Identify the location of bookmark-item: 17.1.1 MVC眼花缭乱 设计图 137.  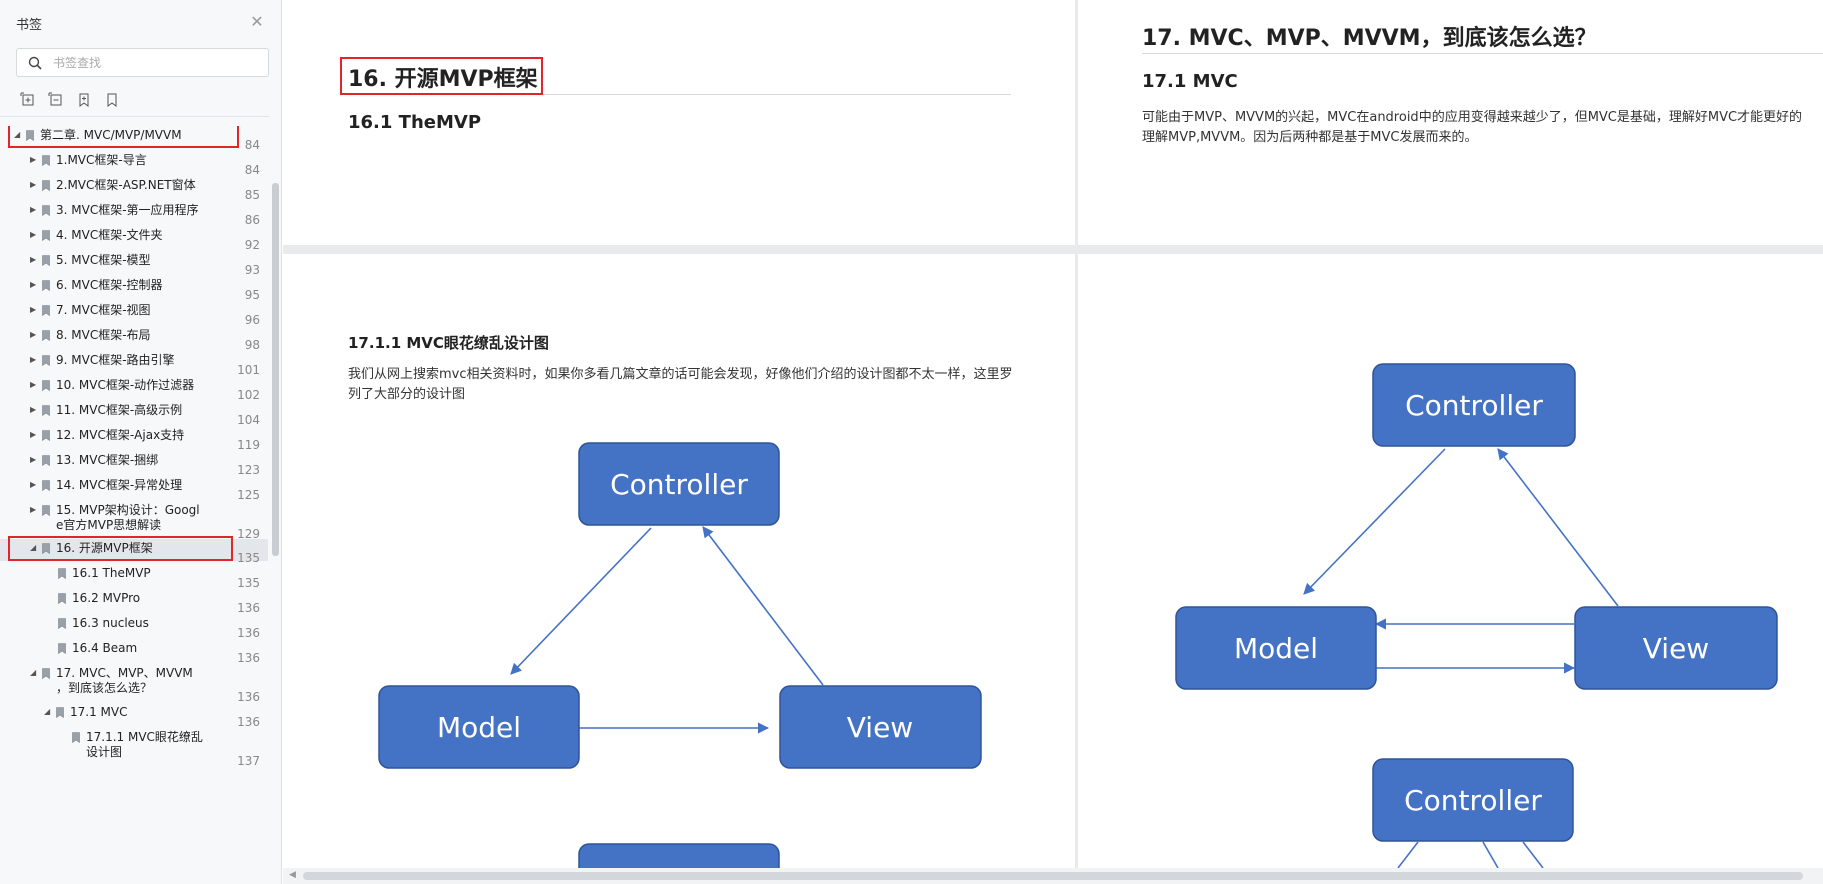
(134, 748).